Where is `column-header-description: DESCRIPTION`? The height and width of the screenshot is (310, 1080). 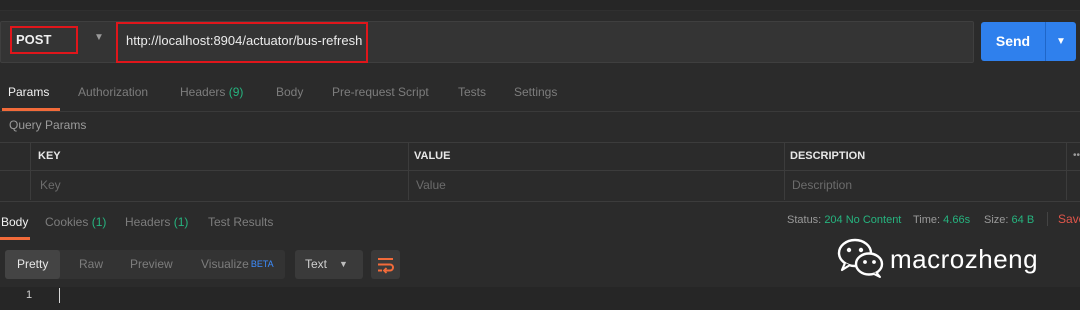
column-header-description: DESCRIPTION is located at coordinates (828, 156).